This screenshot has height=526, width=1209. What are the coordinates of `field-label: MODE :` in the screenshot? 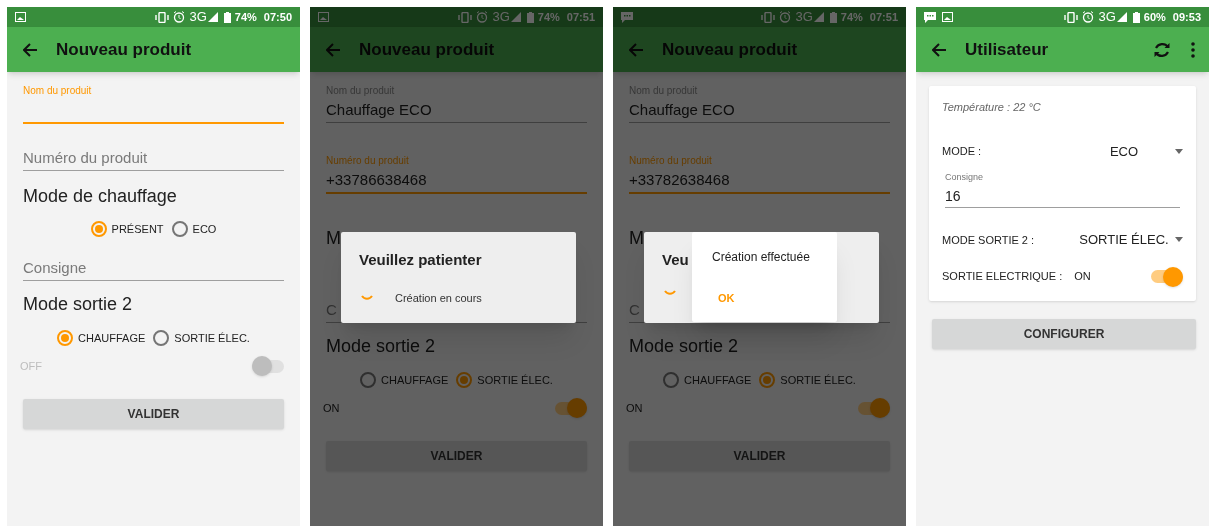 It's located at (962, 151).